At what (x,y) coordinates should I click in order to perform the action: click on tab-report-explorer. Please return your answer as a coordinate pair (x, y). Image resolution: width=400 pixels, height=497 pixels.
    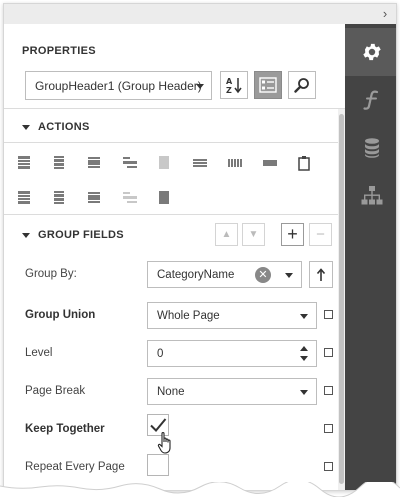
    Looking at the image, I should click on (370, 196).